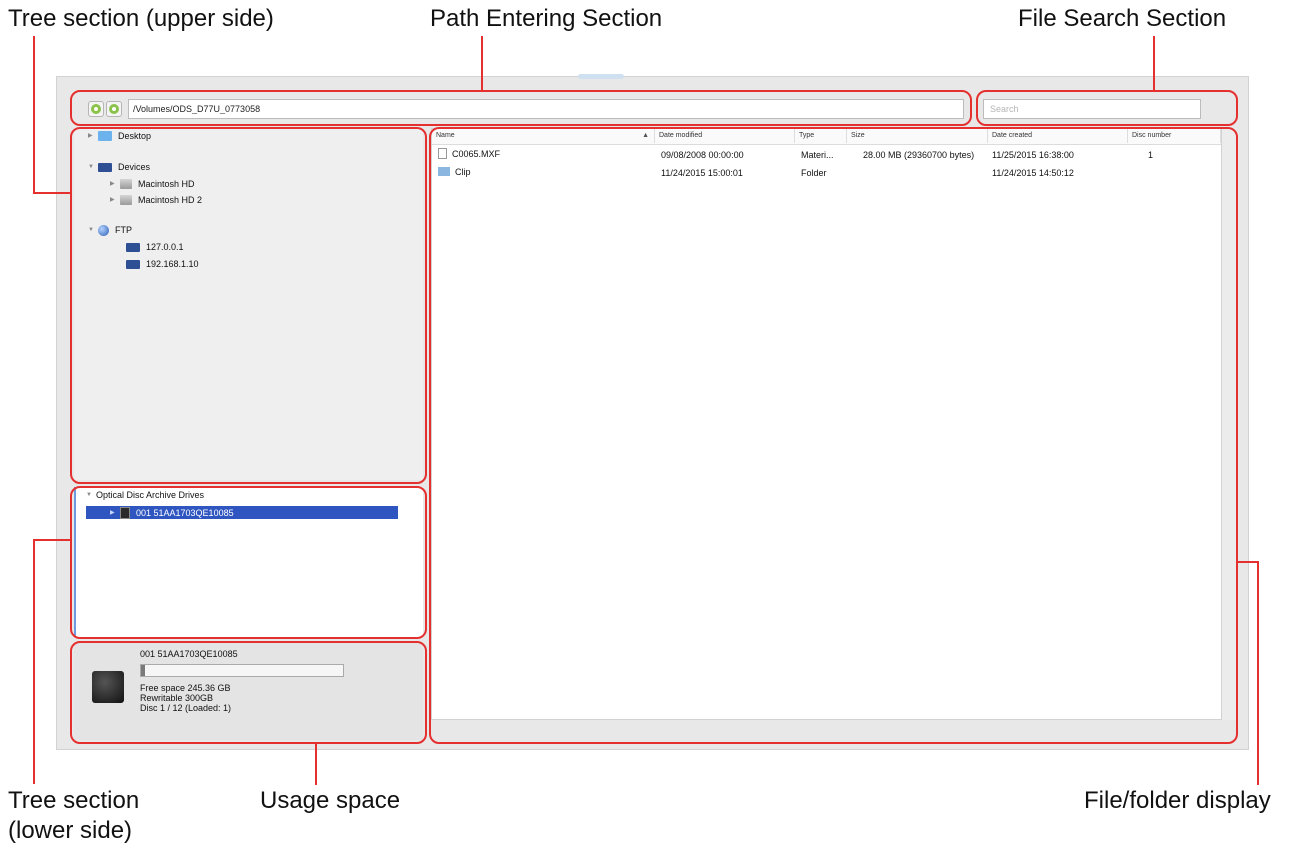  Describe the element at coordinates (70, 830) in the screenshot. I see `callout-tree-lower-line2: (lower side)` at that location.